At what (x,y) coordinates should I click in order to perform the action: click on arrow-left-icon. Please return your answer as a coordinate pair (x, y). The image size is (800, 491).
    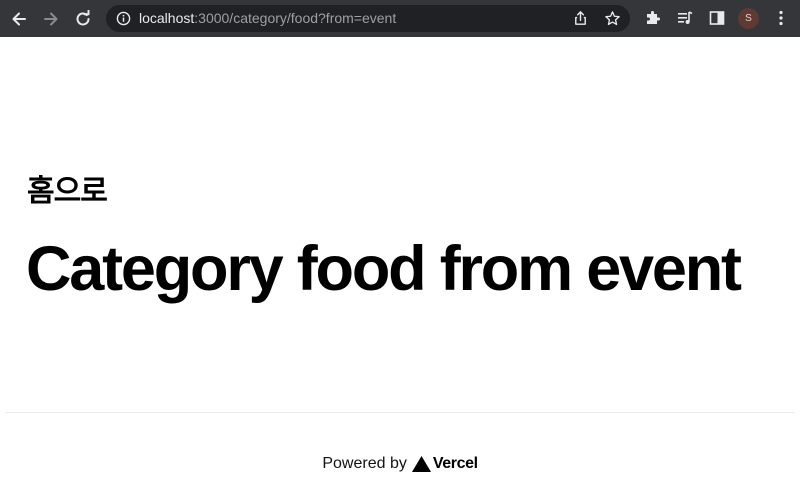
    Looking at the image, I should click on (19, 19).